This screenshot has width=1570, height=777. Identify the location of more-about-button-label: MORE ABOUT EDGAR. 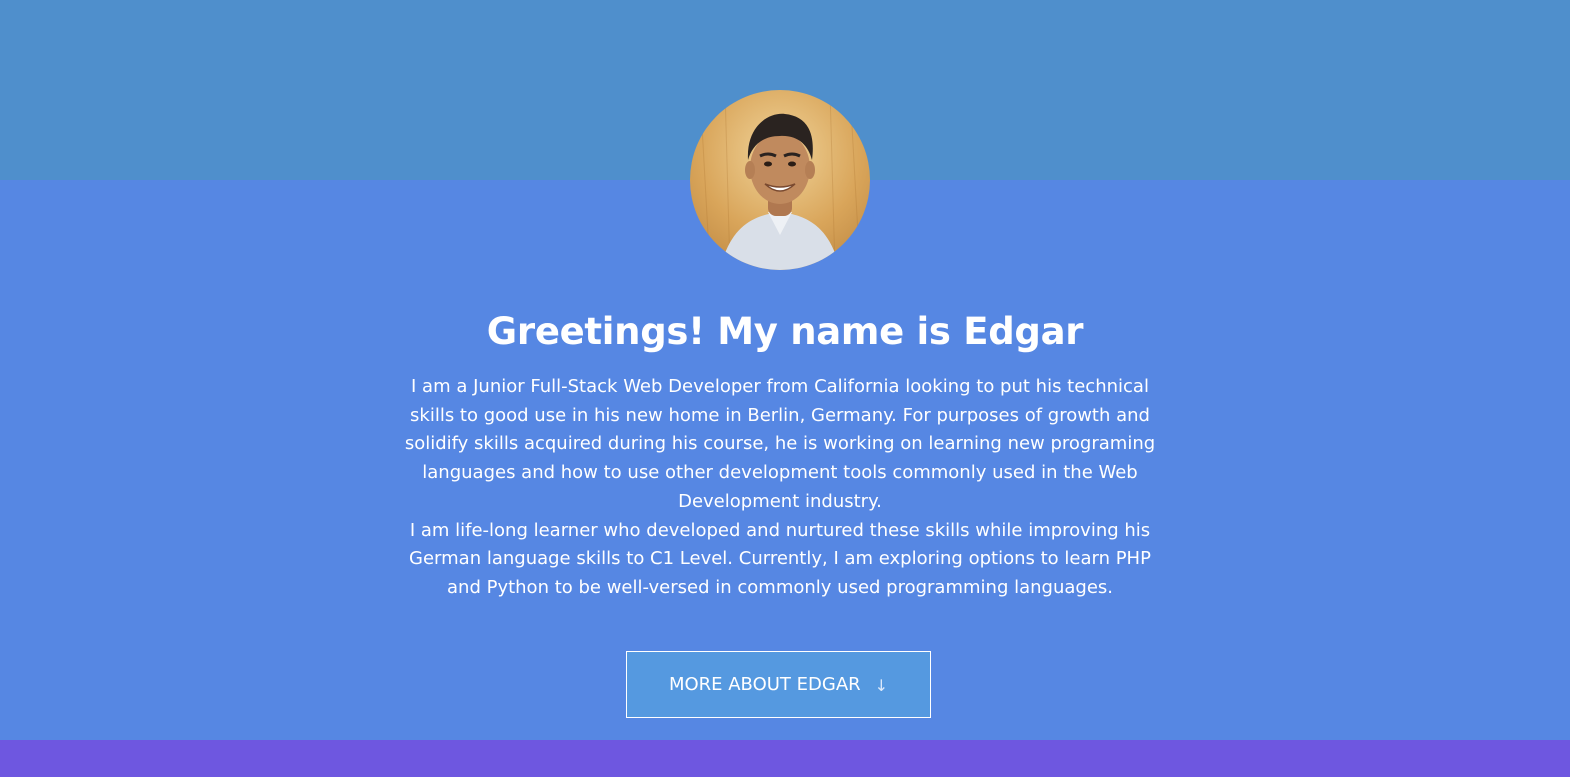
(764, 684).